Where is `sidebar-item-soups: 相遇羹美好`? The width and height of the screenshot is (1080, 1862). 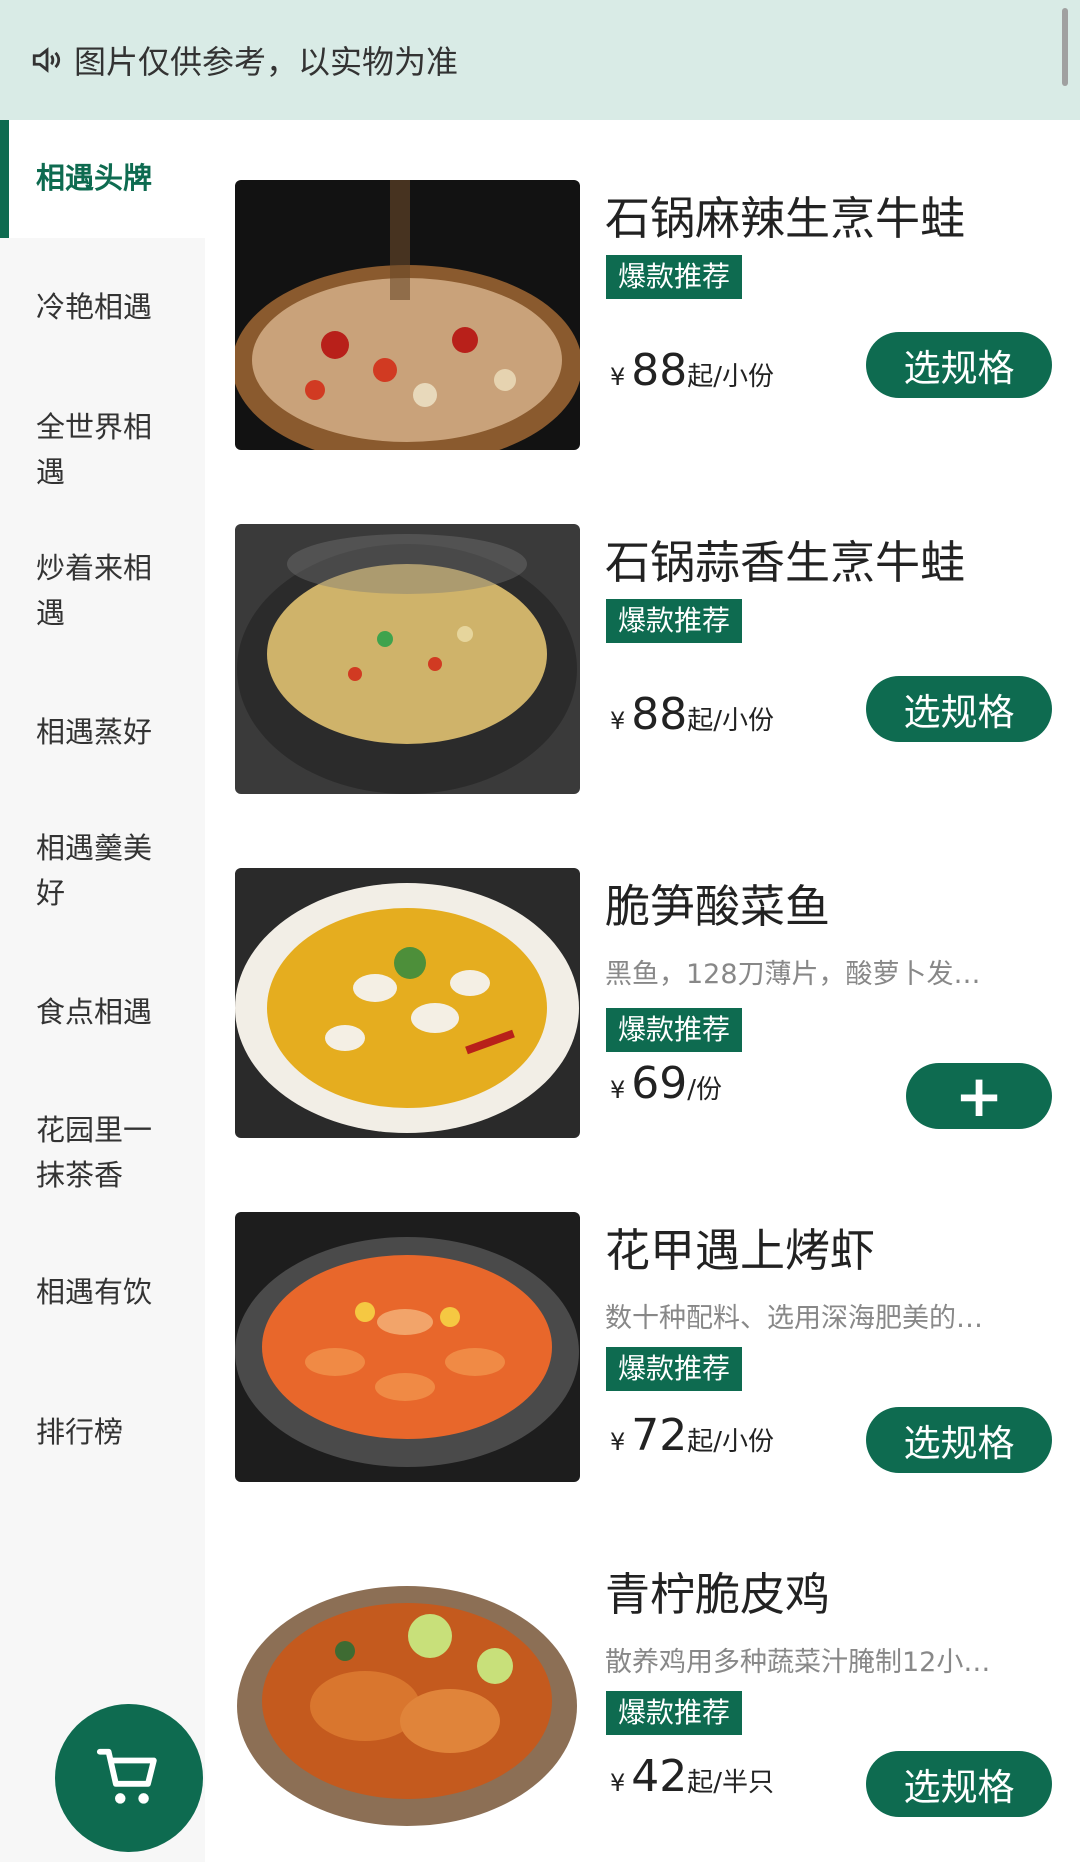
sidebar-item-soups: 相遇羹美好 is located at coordinates (102, 871).